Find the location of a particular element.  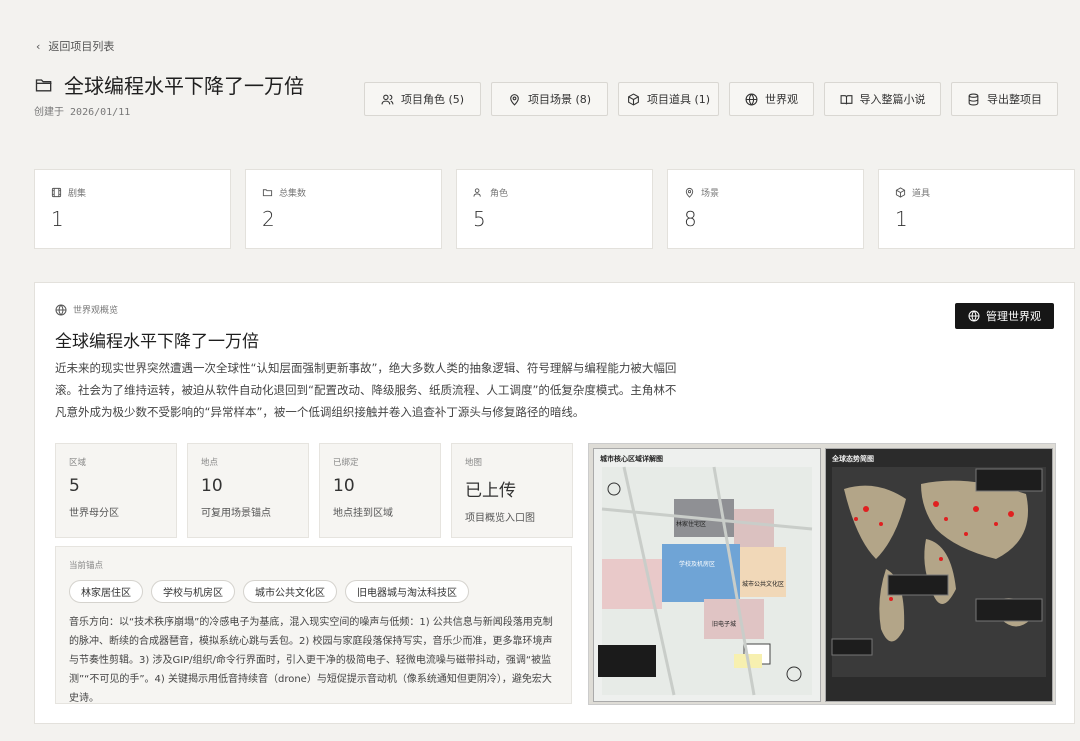

stat-props: 道具 1 is located at coordinates (976, 209).